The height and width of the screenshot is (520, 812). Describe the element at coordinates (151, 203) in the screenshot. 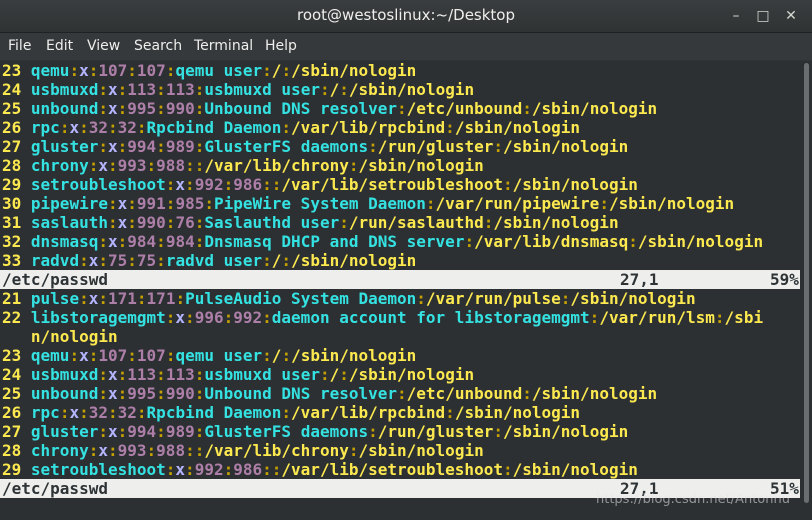

I see `token-num: 991` at that location.